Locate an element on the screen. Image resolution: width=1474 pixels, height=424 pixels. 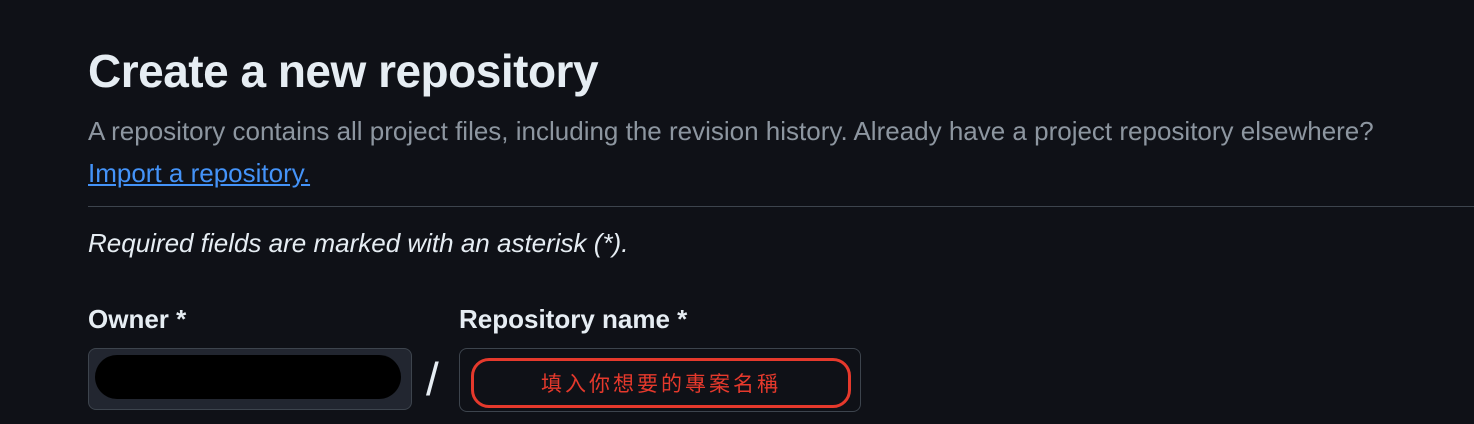
owner-select is located at coordinates (250, 379).